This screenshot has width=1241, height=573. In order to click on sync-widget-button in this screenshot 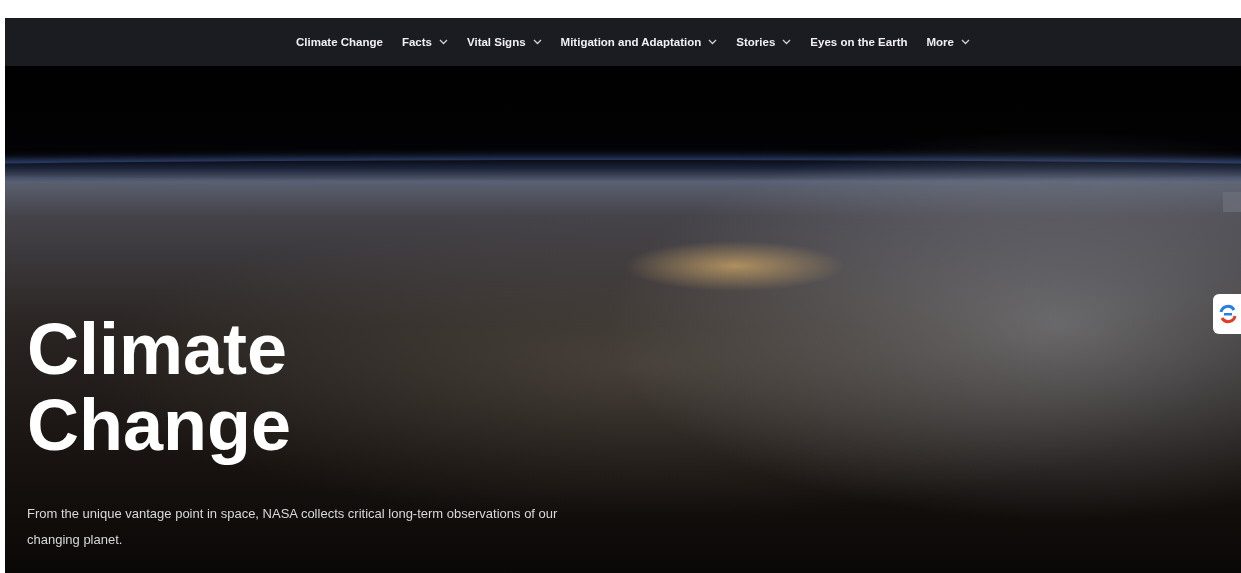, I will do `click(1227, 314)`.